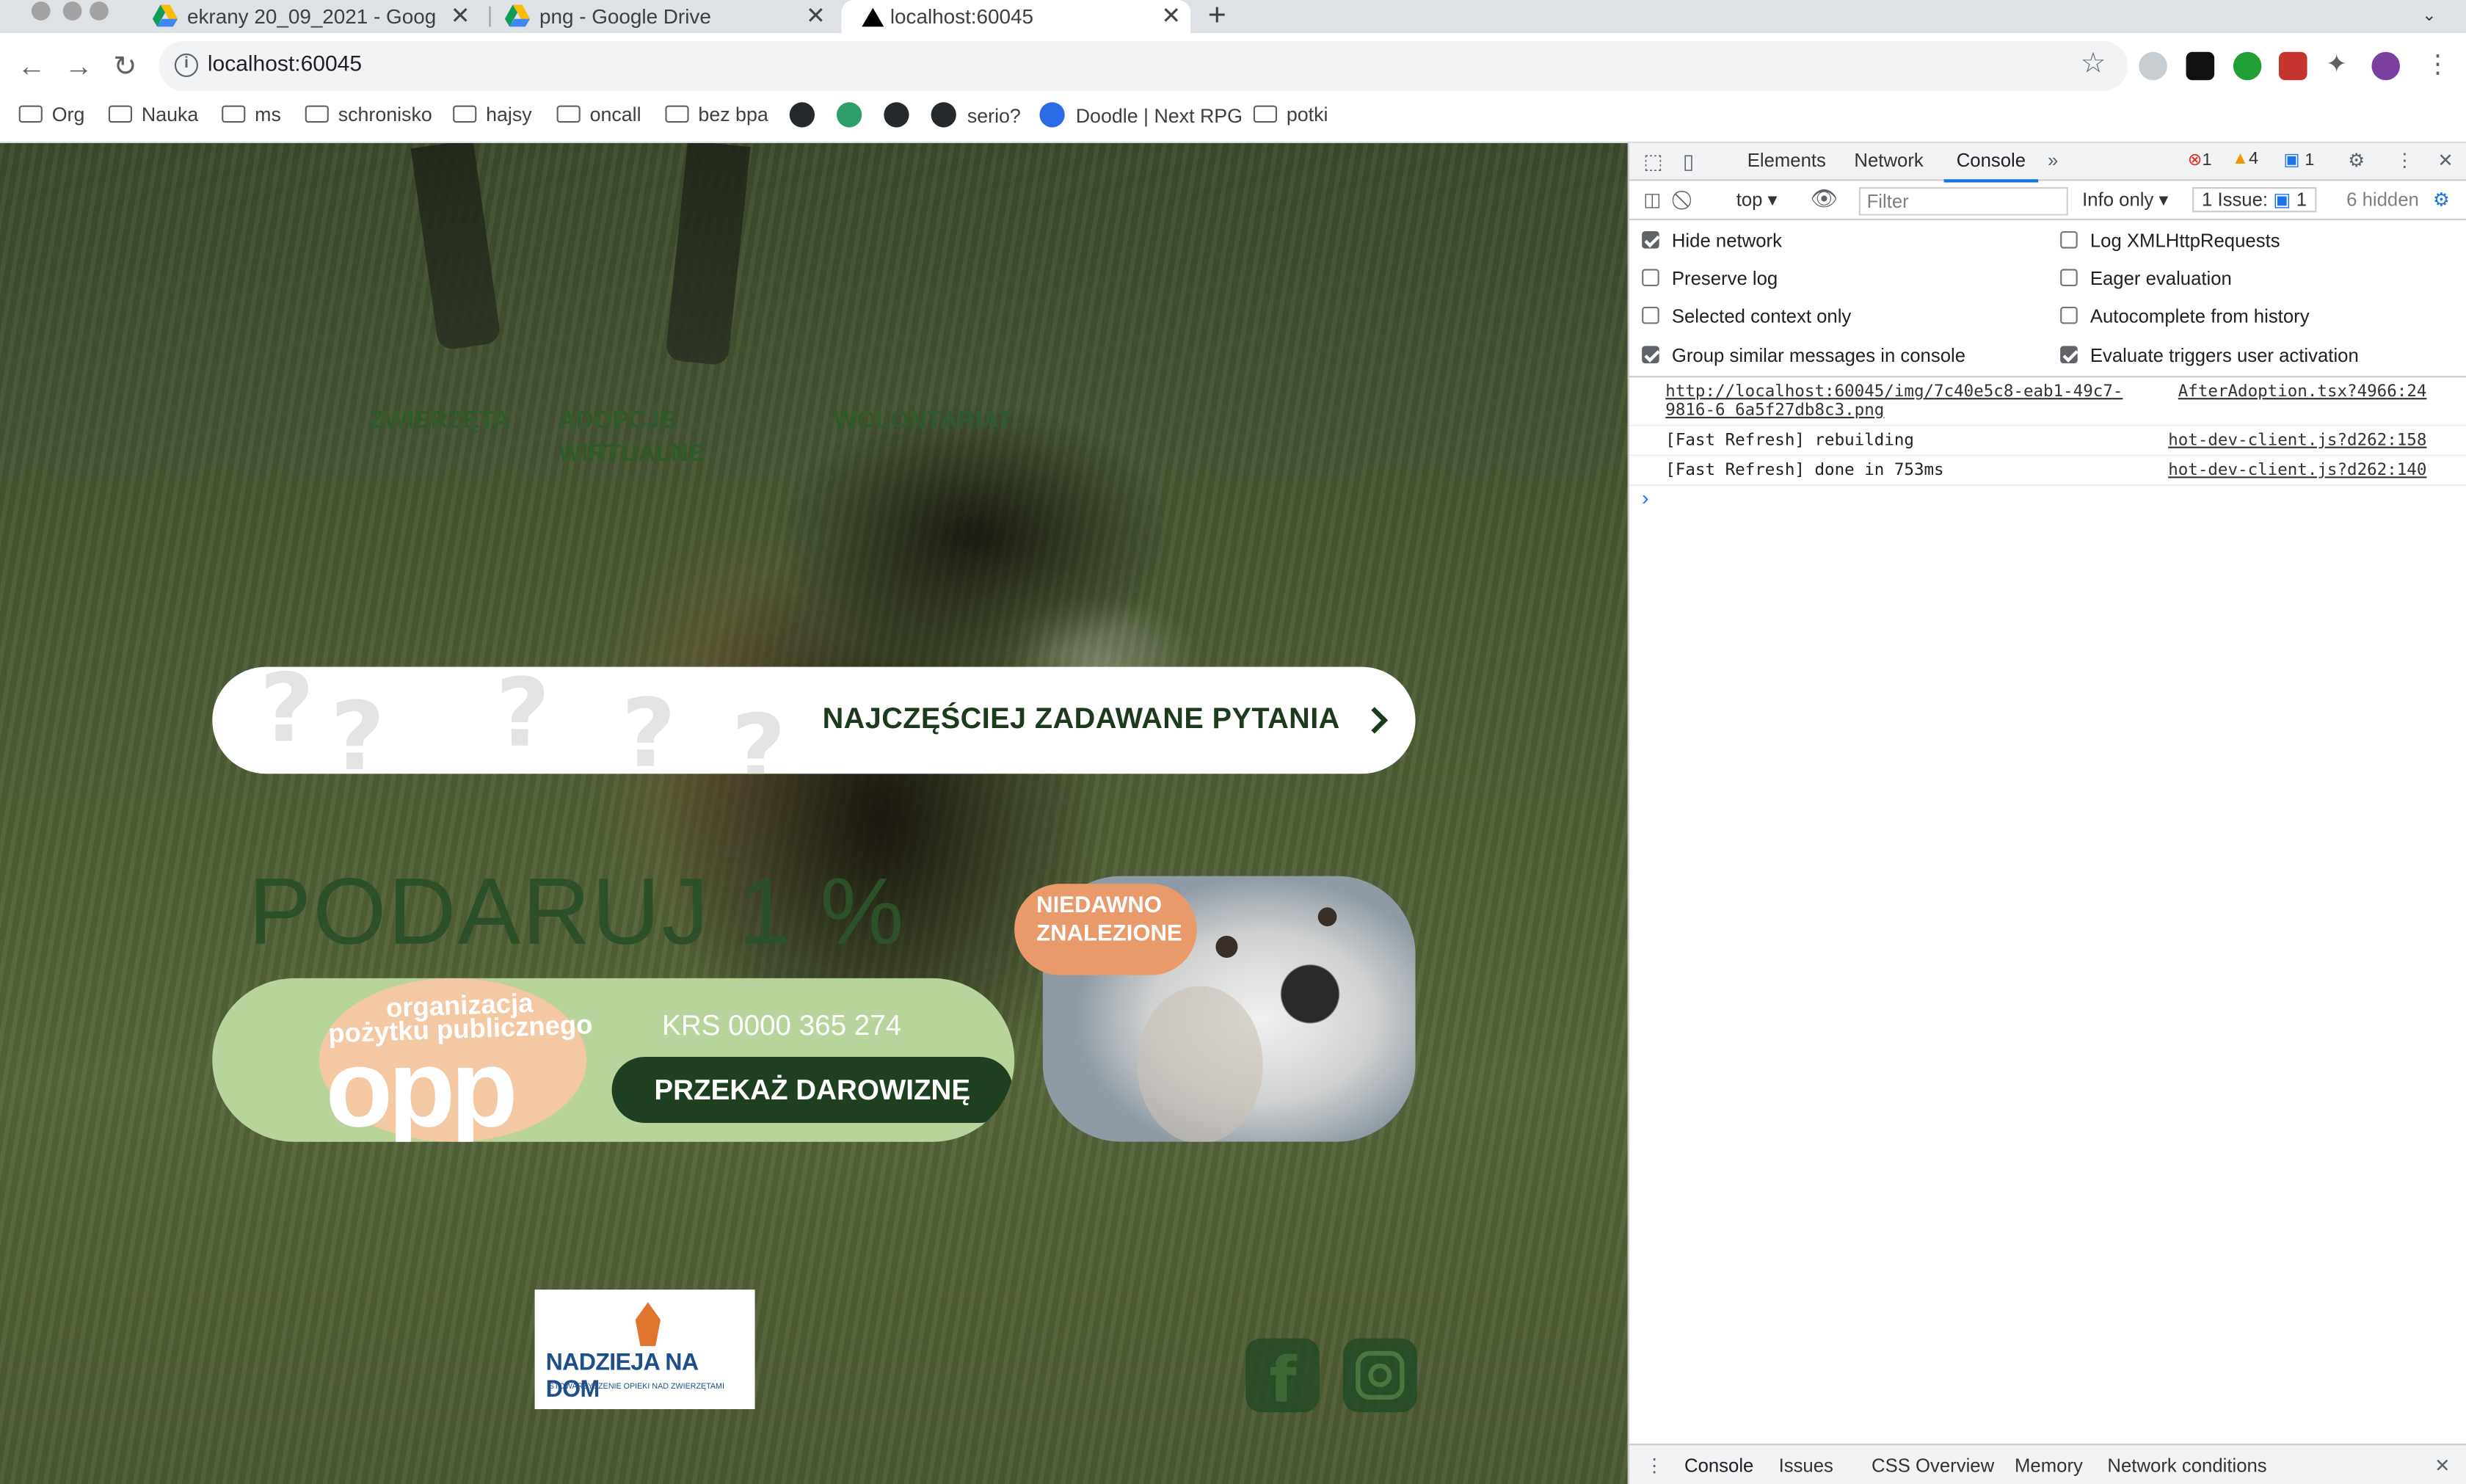 The height and width of the screenshot is (1484, 2466). What do you see at coordinates (1652, 200) in the screenshot?
I see `sidebar-toggle-icon: ◫` at bounding box center [1652, 200].